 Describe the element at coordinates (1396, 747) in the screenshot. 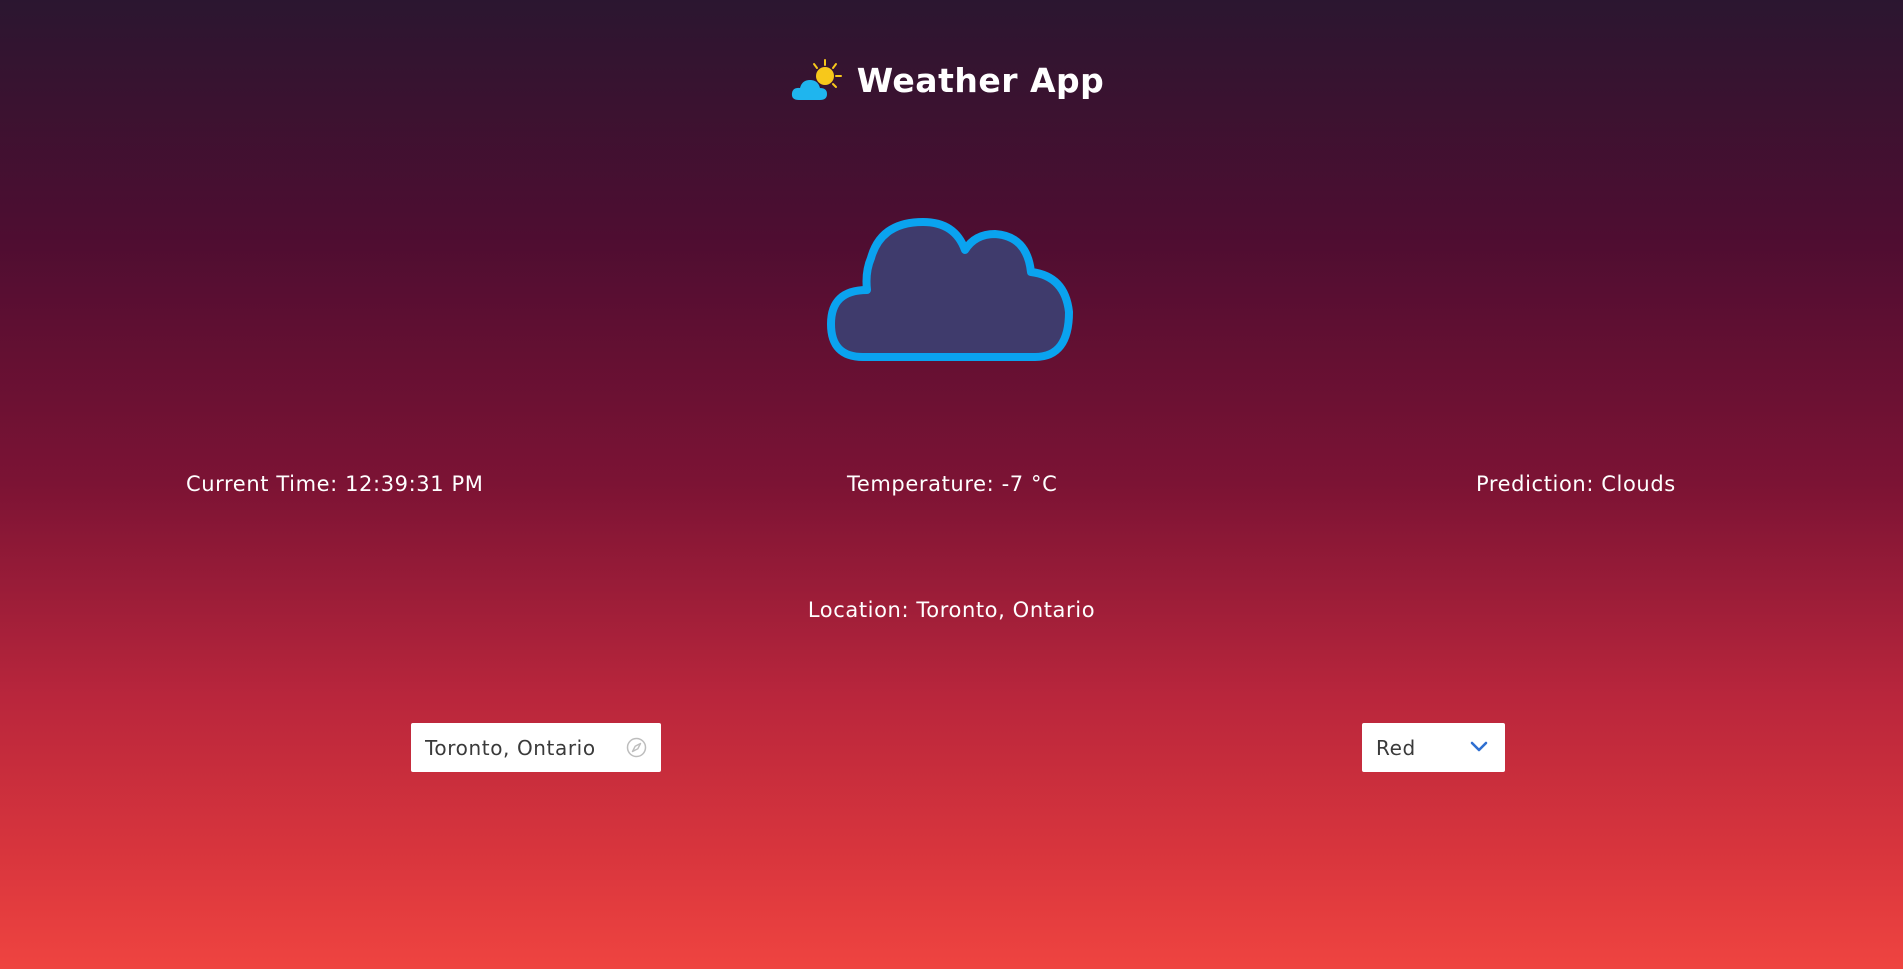

I see `theme-select-value: Red` at that location.